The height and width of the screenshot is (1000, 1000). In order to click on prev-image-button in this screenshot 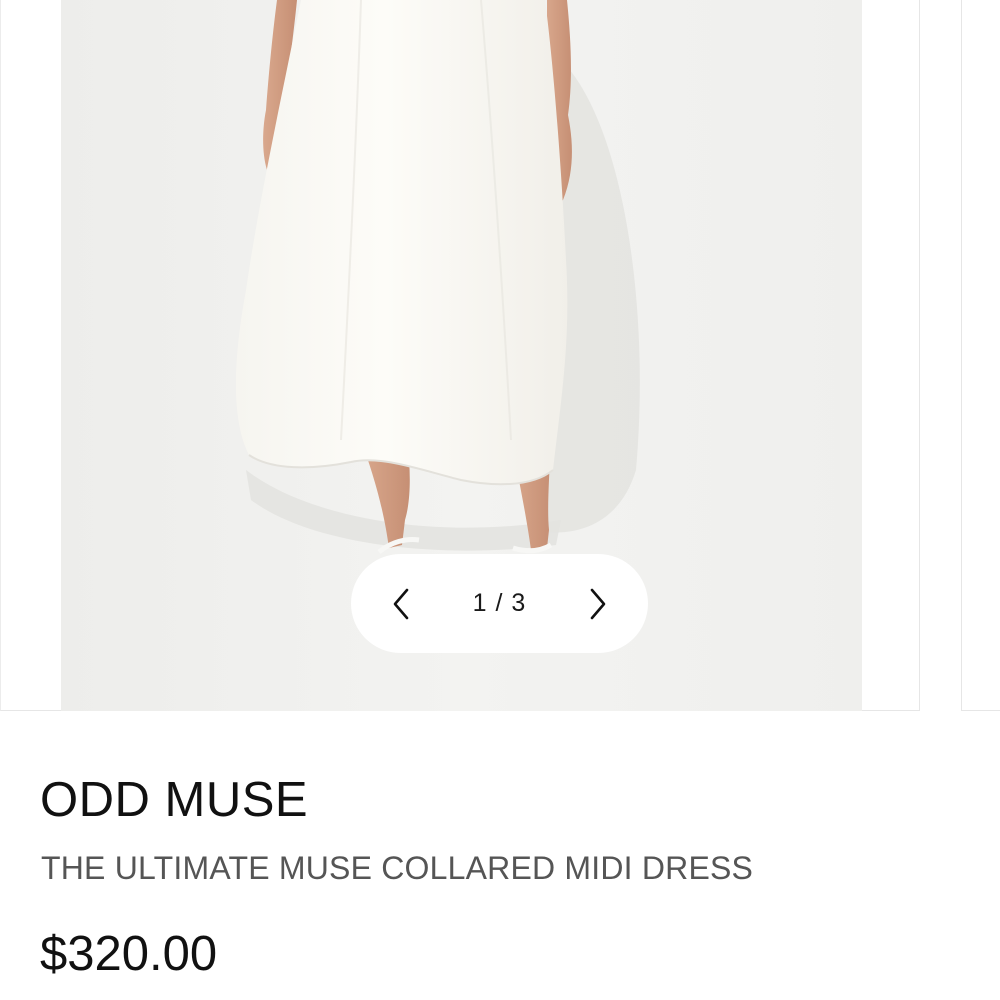, I will do `click(401, 604)`.